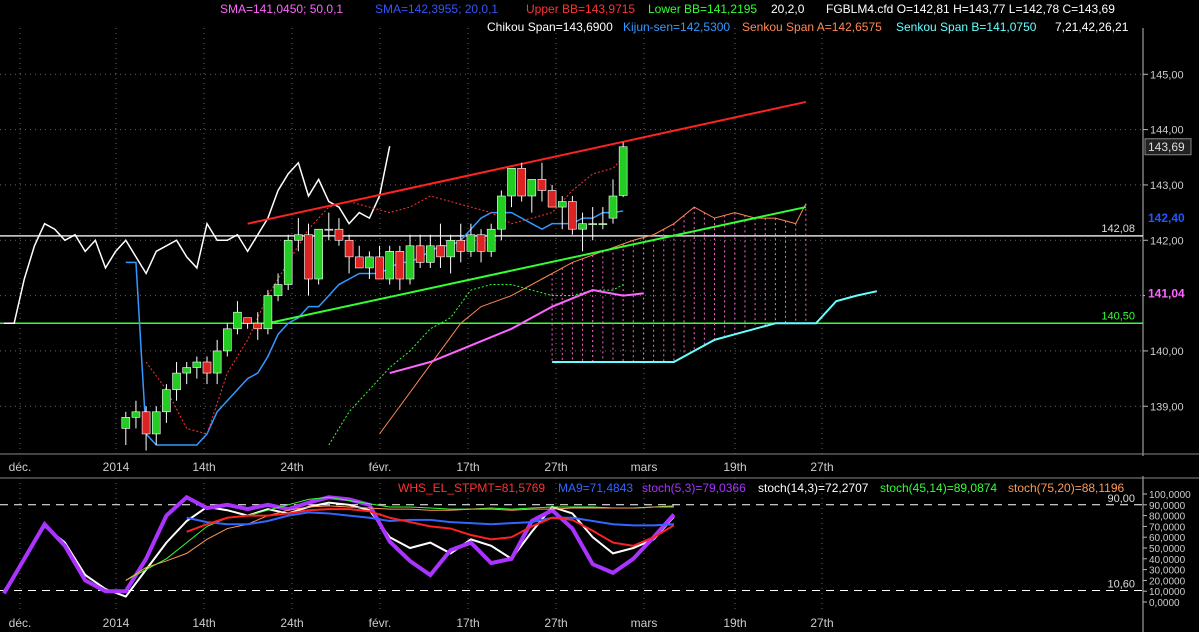 The height and width of the screenshot is (632, 1199). What do you see at coordinates (1167, 131) in the screenshot?
I see `price-tick-label: 144,00` at bounding box center [1167, 131].